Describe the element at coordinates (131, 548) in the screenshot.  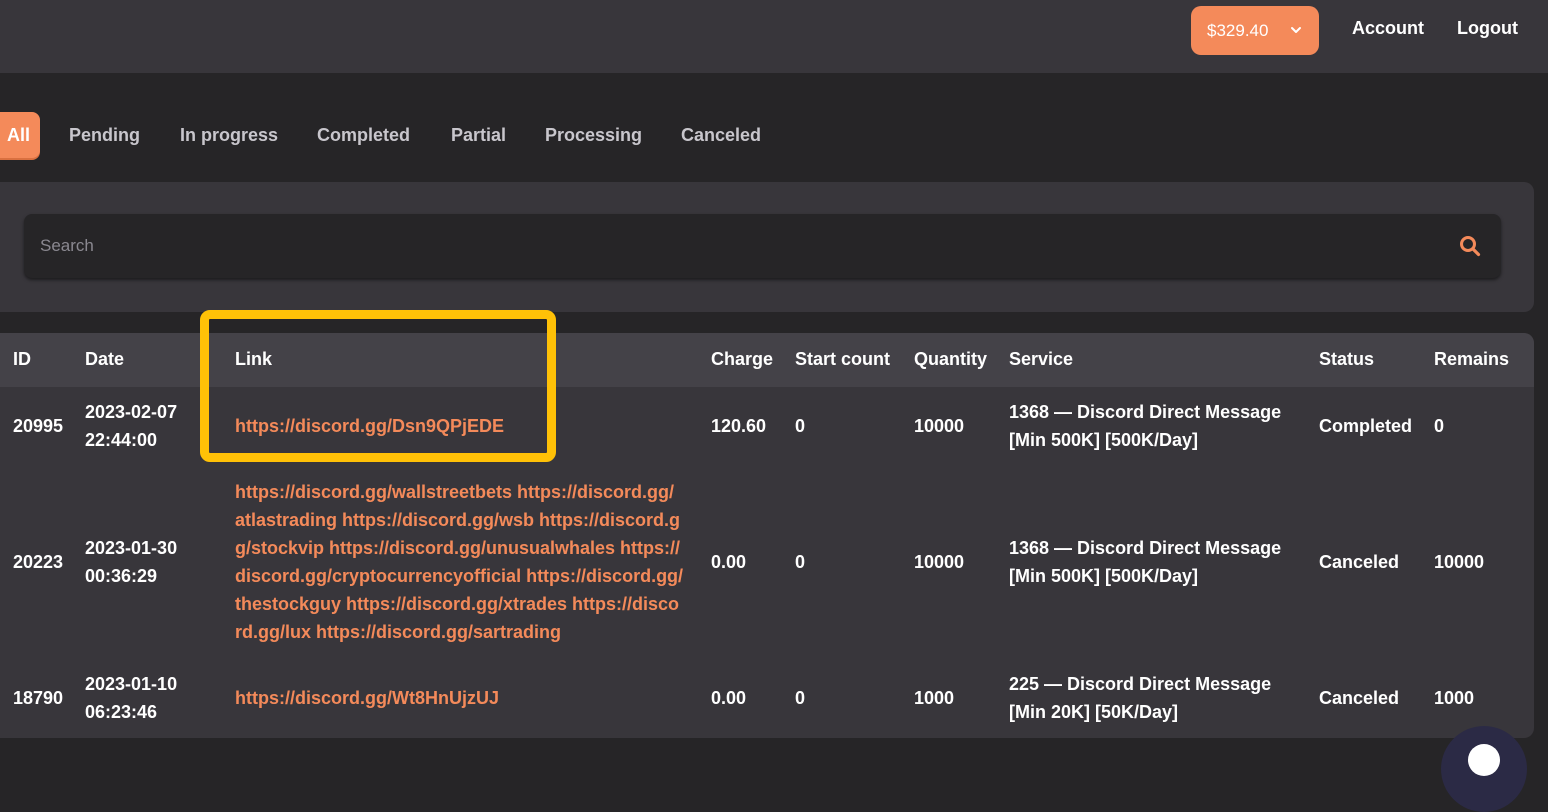
I see `order-date: 2023-01-30` at that location.